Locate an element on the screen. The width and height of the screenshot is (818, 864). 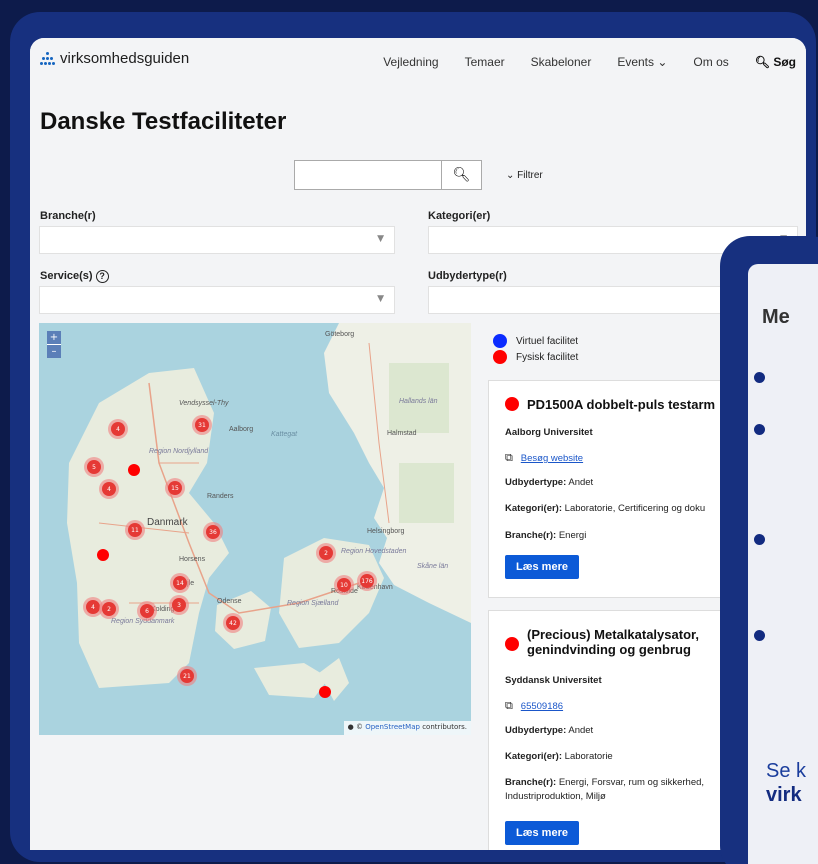
search-icon: 🔍︎ is located at coordinates (762, 62).